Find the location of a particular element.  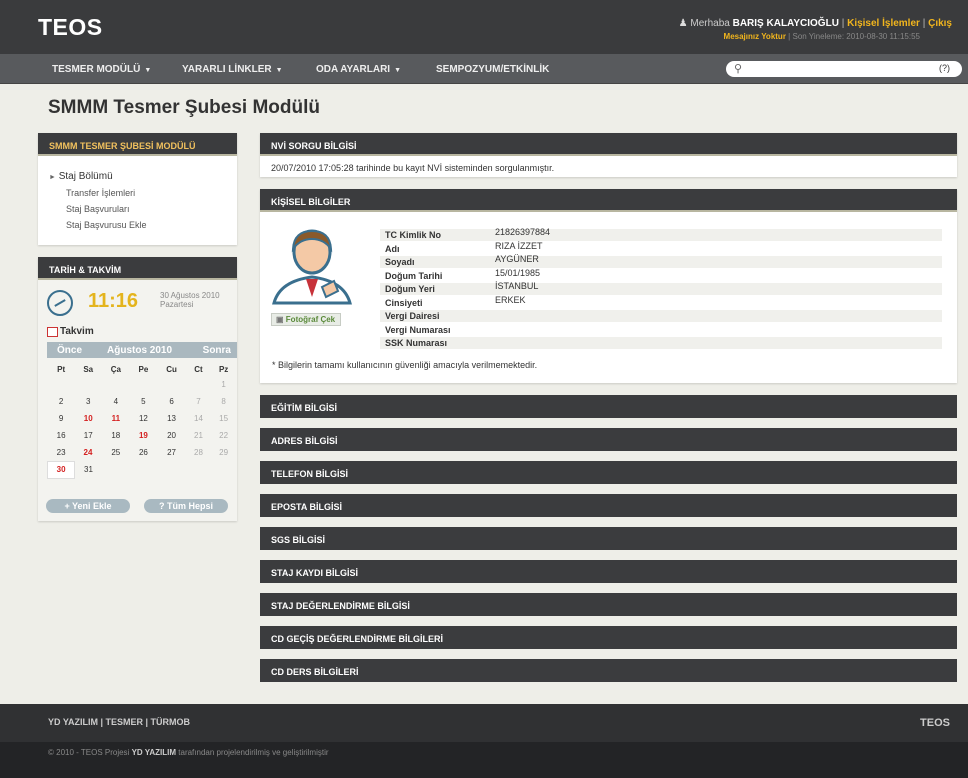

calendar-day: 14 is located at coordinates (198, 418).